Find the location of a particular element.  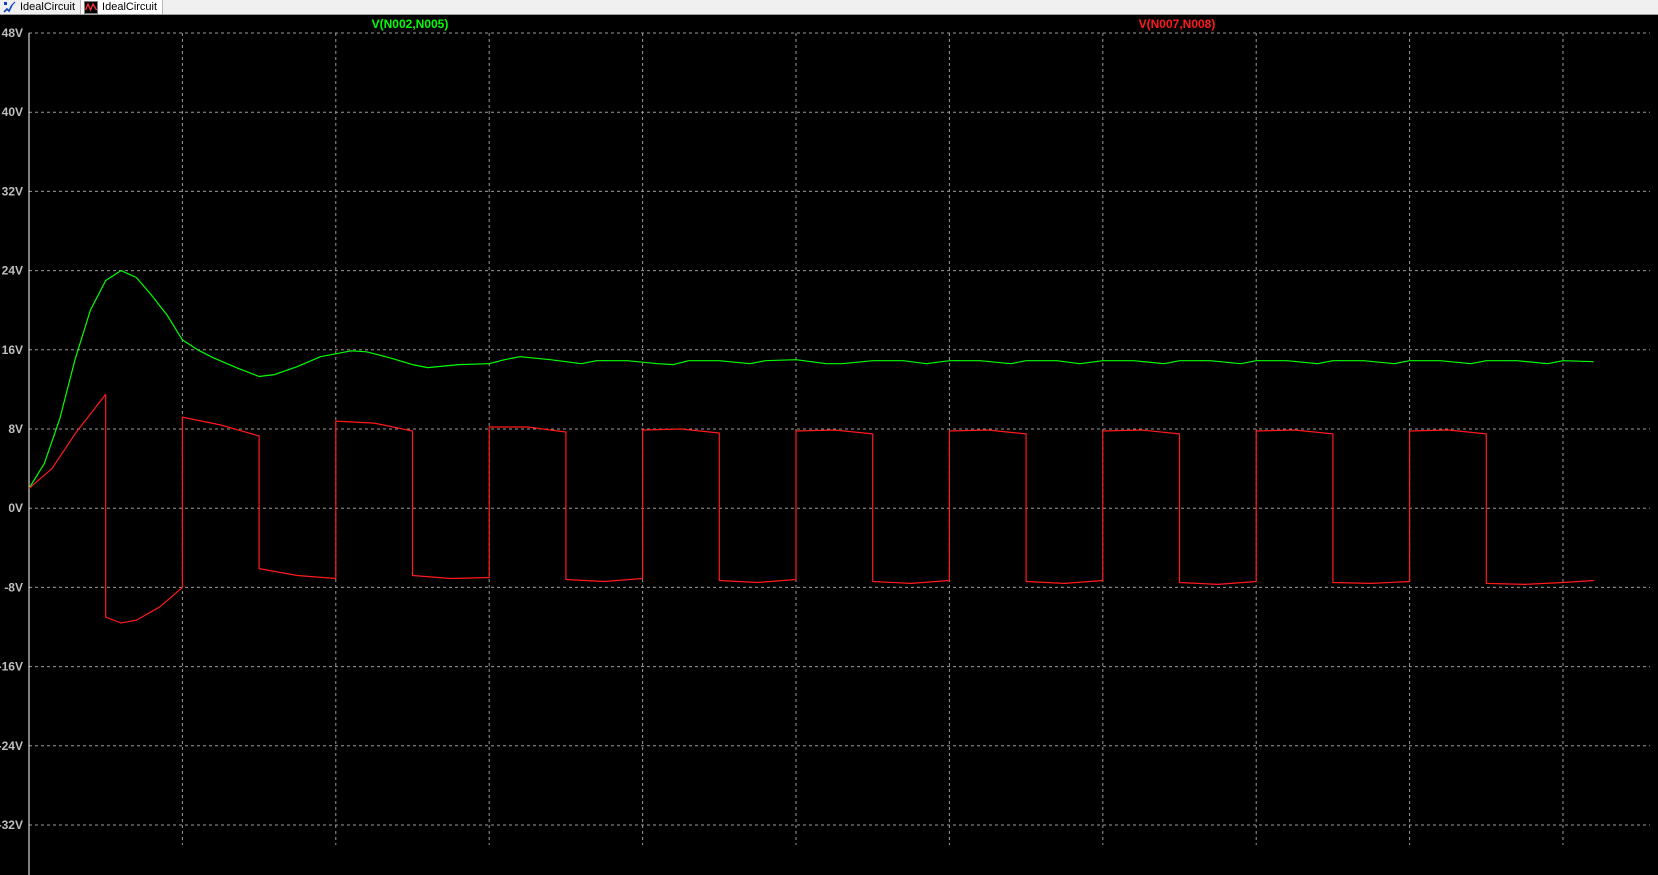

y-tick-label: 24V is located at coordinates (12, 271).